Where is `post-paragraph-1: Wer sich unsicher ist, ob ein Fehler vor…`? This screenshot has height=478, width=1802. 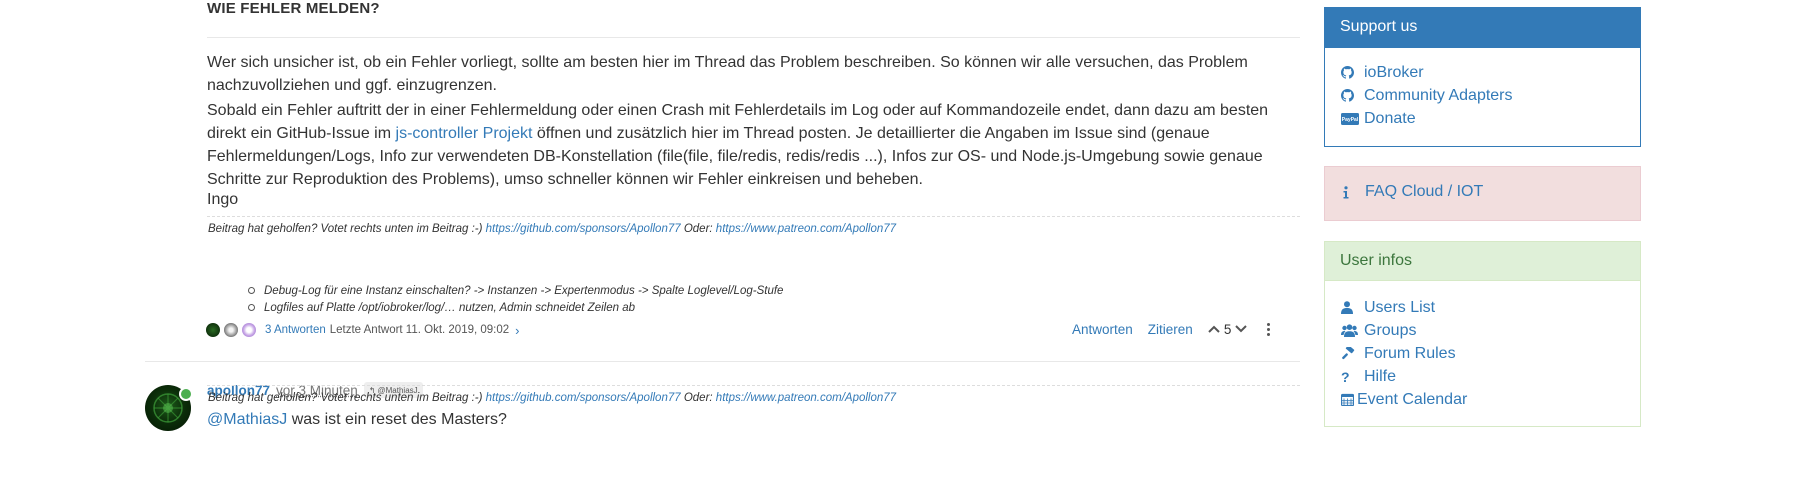
post-paragraph-1: Wer sich unsicher ist, ob ein Fehler vor… is located at coordinates (727, 74).